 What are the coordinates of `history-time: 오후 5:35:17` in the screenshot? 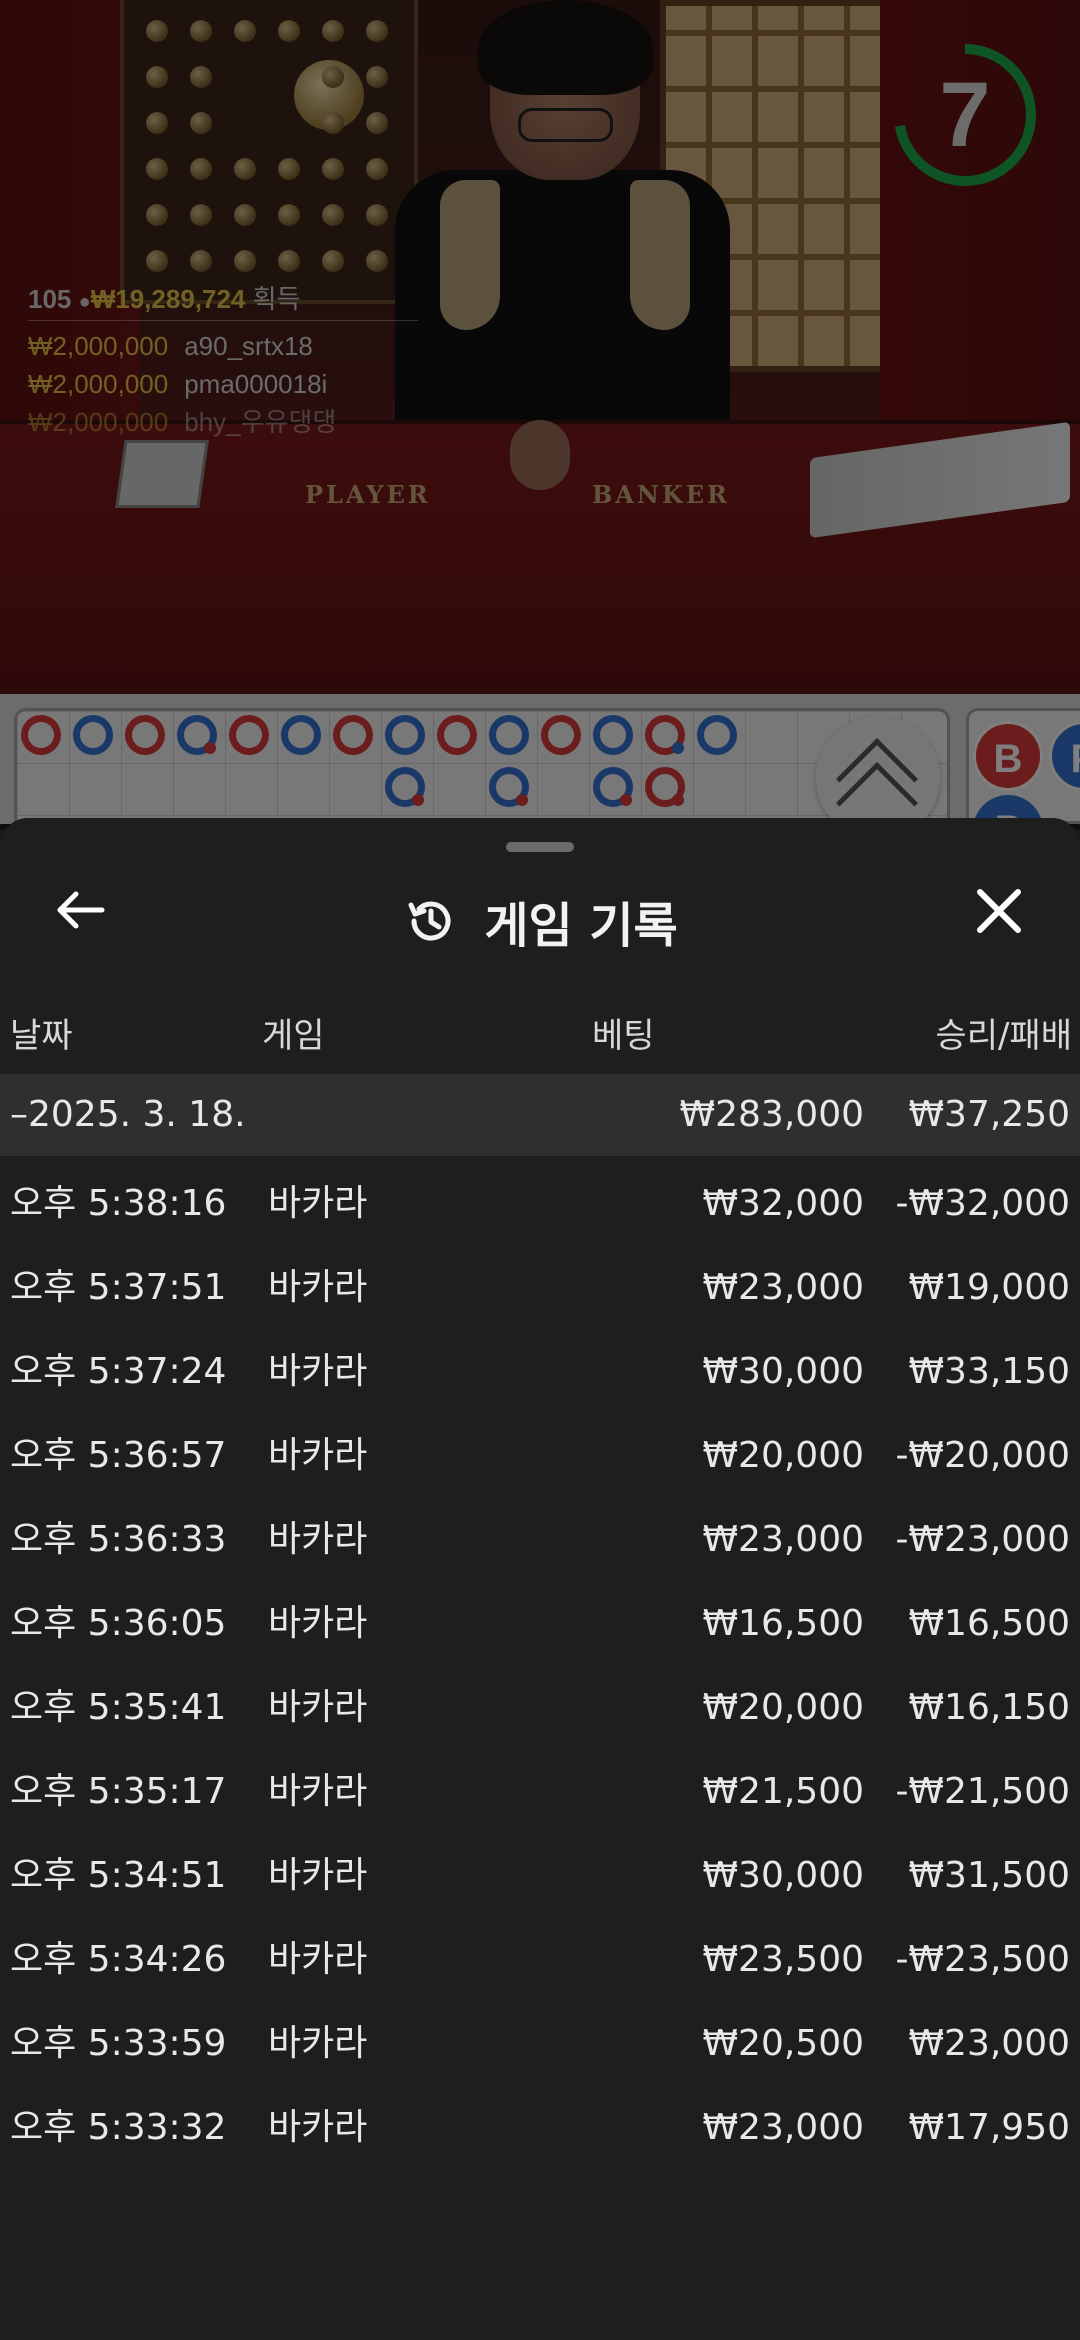 It's located at (118, 1791).